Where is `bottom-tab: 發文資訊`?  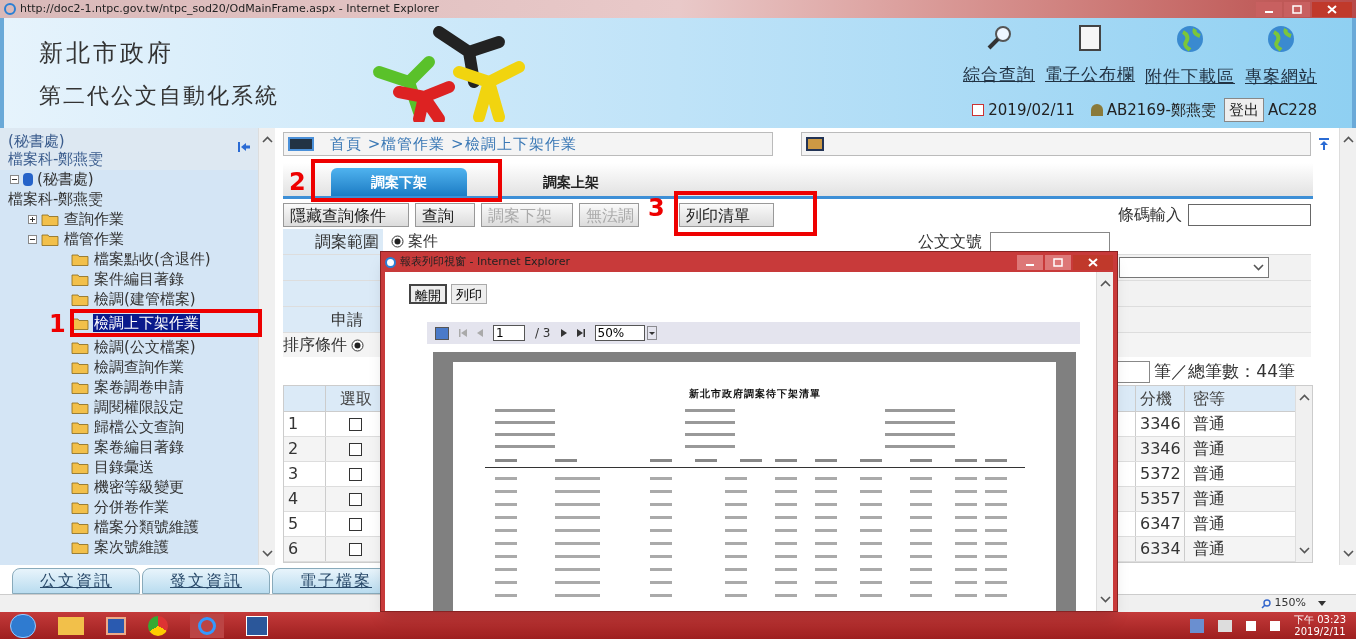
bottom-tab: 發文資訊 is located at coordinates (206, 581).